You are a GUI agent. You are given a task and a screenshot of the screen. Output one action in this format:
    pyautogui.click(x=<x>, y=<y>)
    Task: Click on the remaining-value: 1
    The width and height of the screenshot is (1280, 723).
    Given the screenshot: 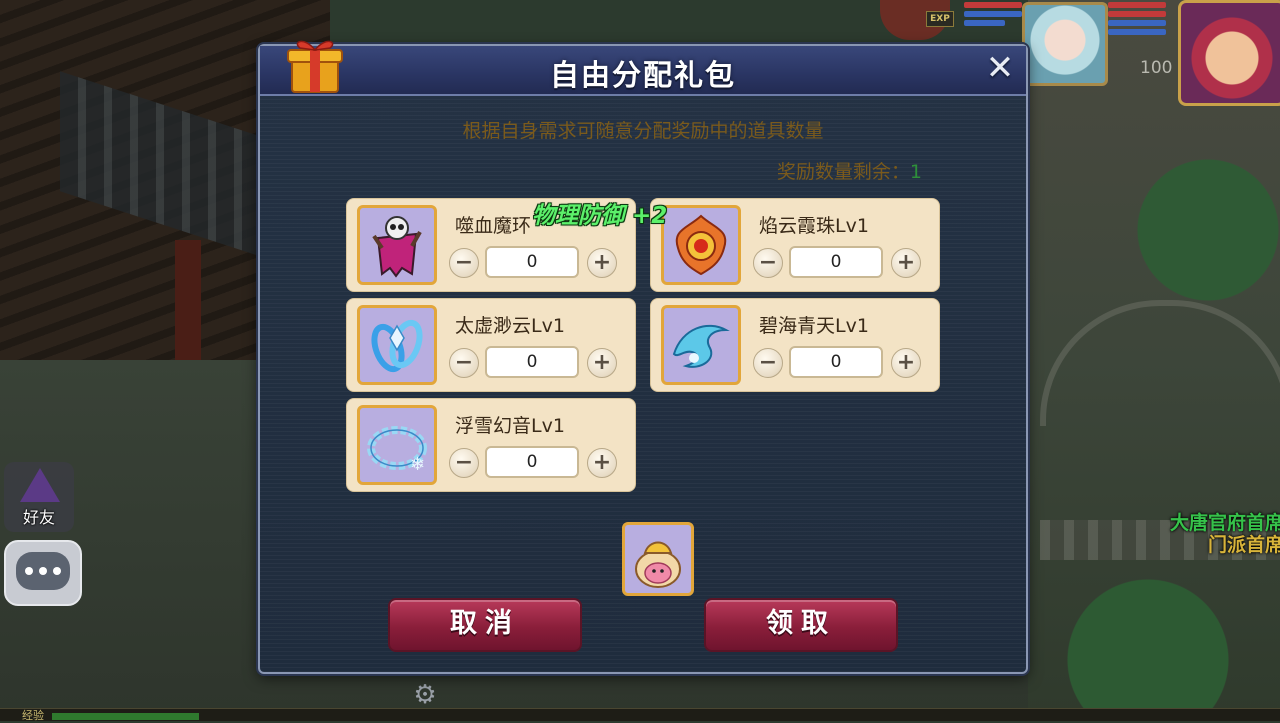 What is the action you would take?
    pyautogui.click(x=915, y=172)
    